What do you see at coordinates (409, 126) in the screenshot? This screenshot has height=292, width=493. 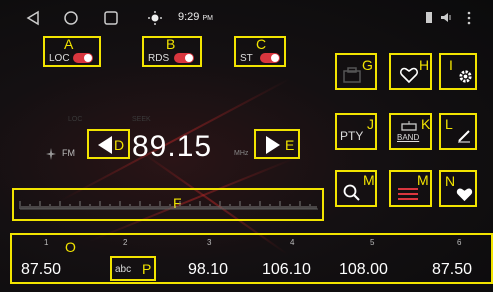 I see `band-icon` at bounding box center [409, 126].